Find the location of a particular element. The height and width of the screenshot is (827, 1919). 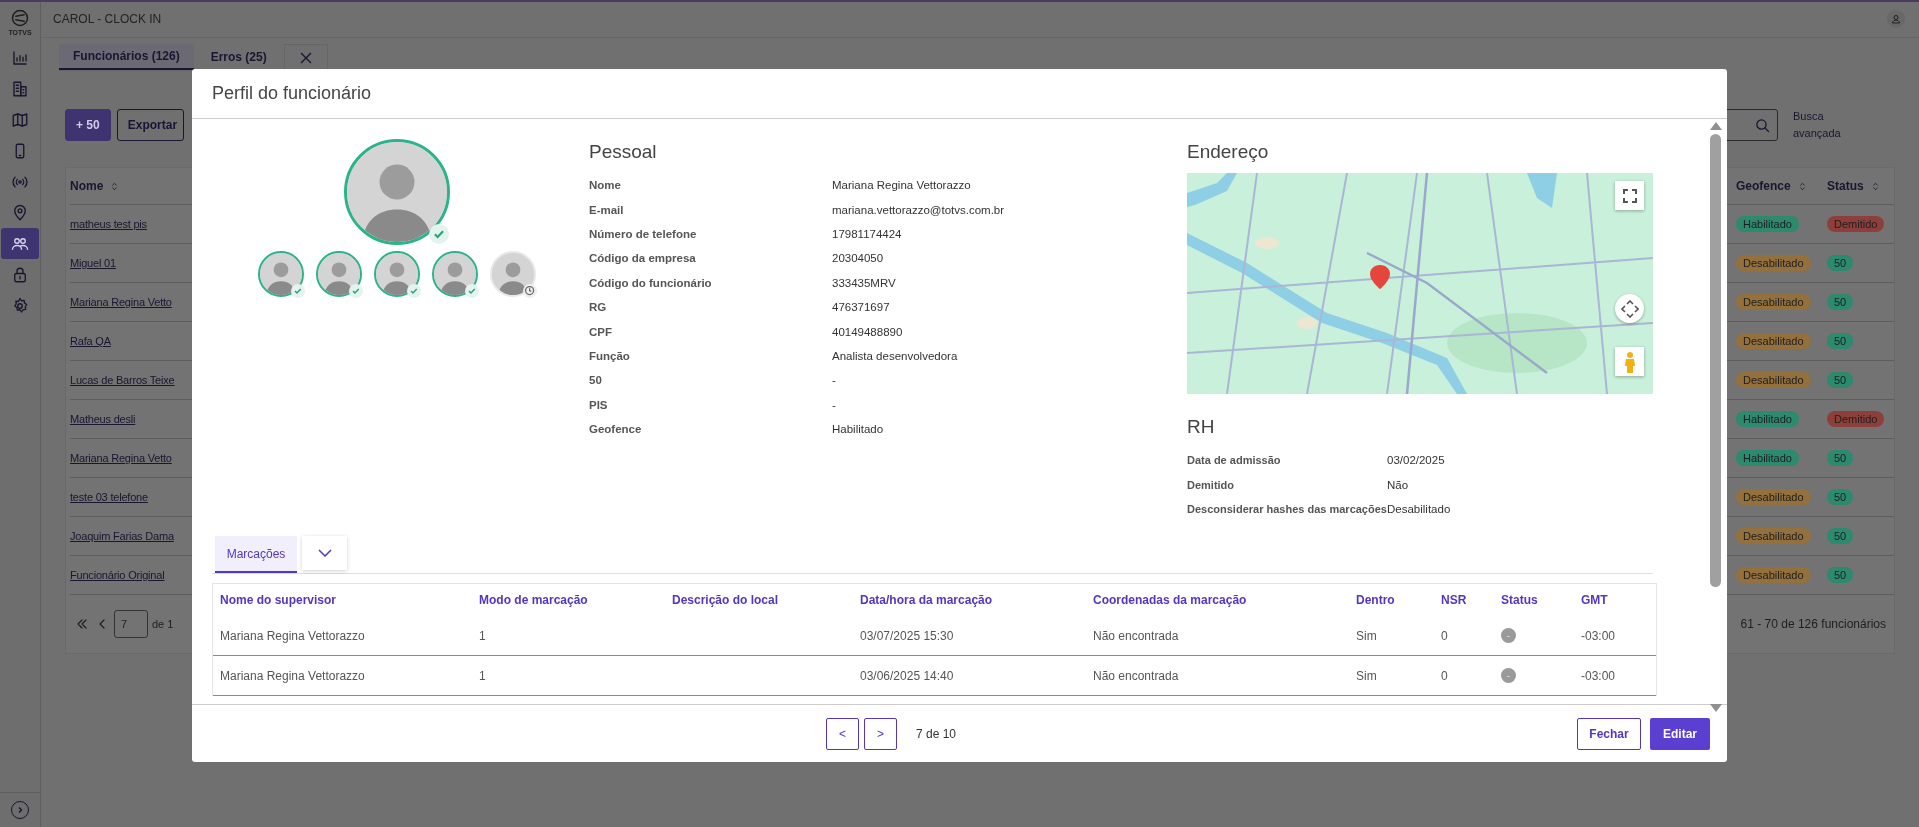

section-title: Endereço is located at coordinates (1228, 152).